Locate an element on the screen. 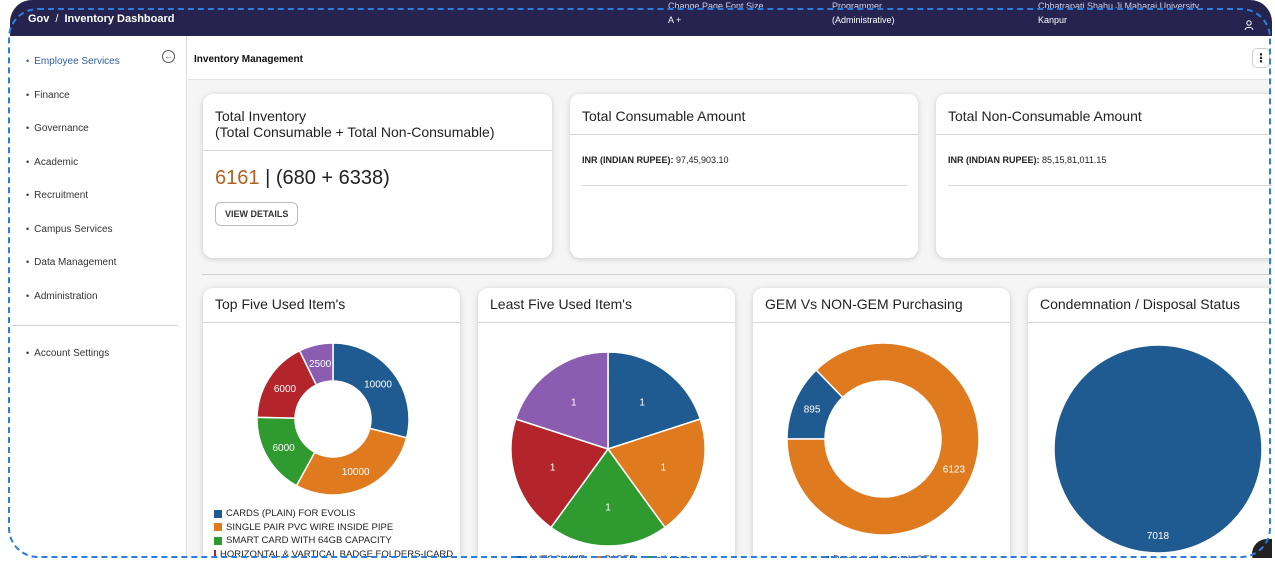 This screenshot has width=1275, height=563. sidebar-item-label: Administration is located at coordinates (66, 296).